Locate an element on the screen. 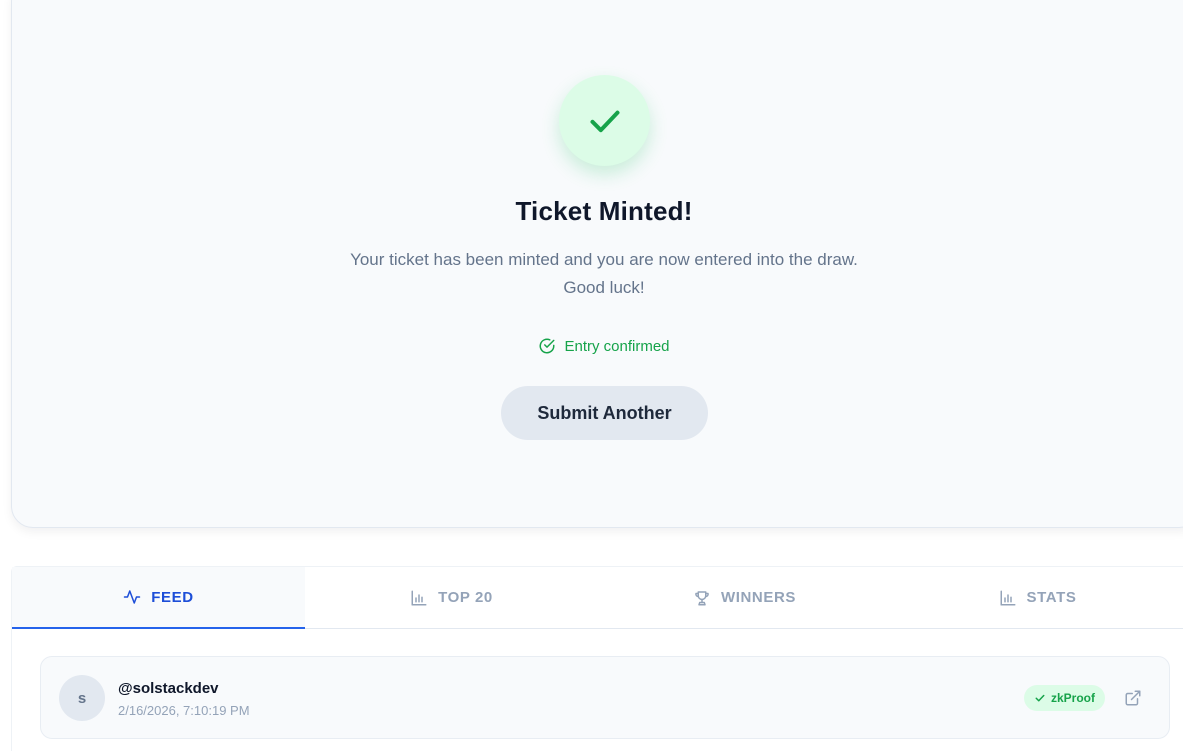  feed-item-timestamp: 2/16/2026, 7:10:19 PM is located at coordinates (184, 710).